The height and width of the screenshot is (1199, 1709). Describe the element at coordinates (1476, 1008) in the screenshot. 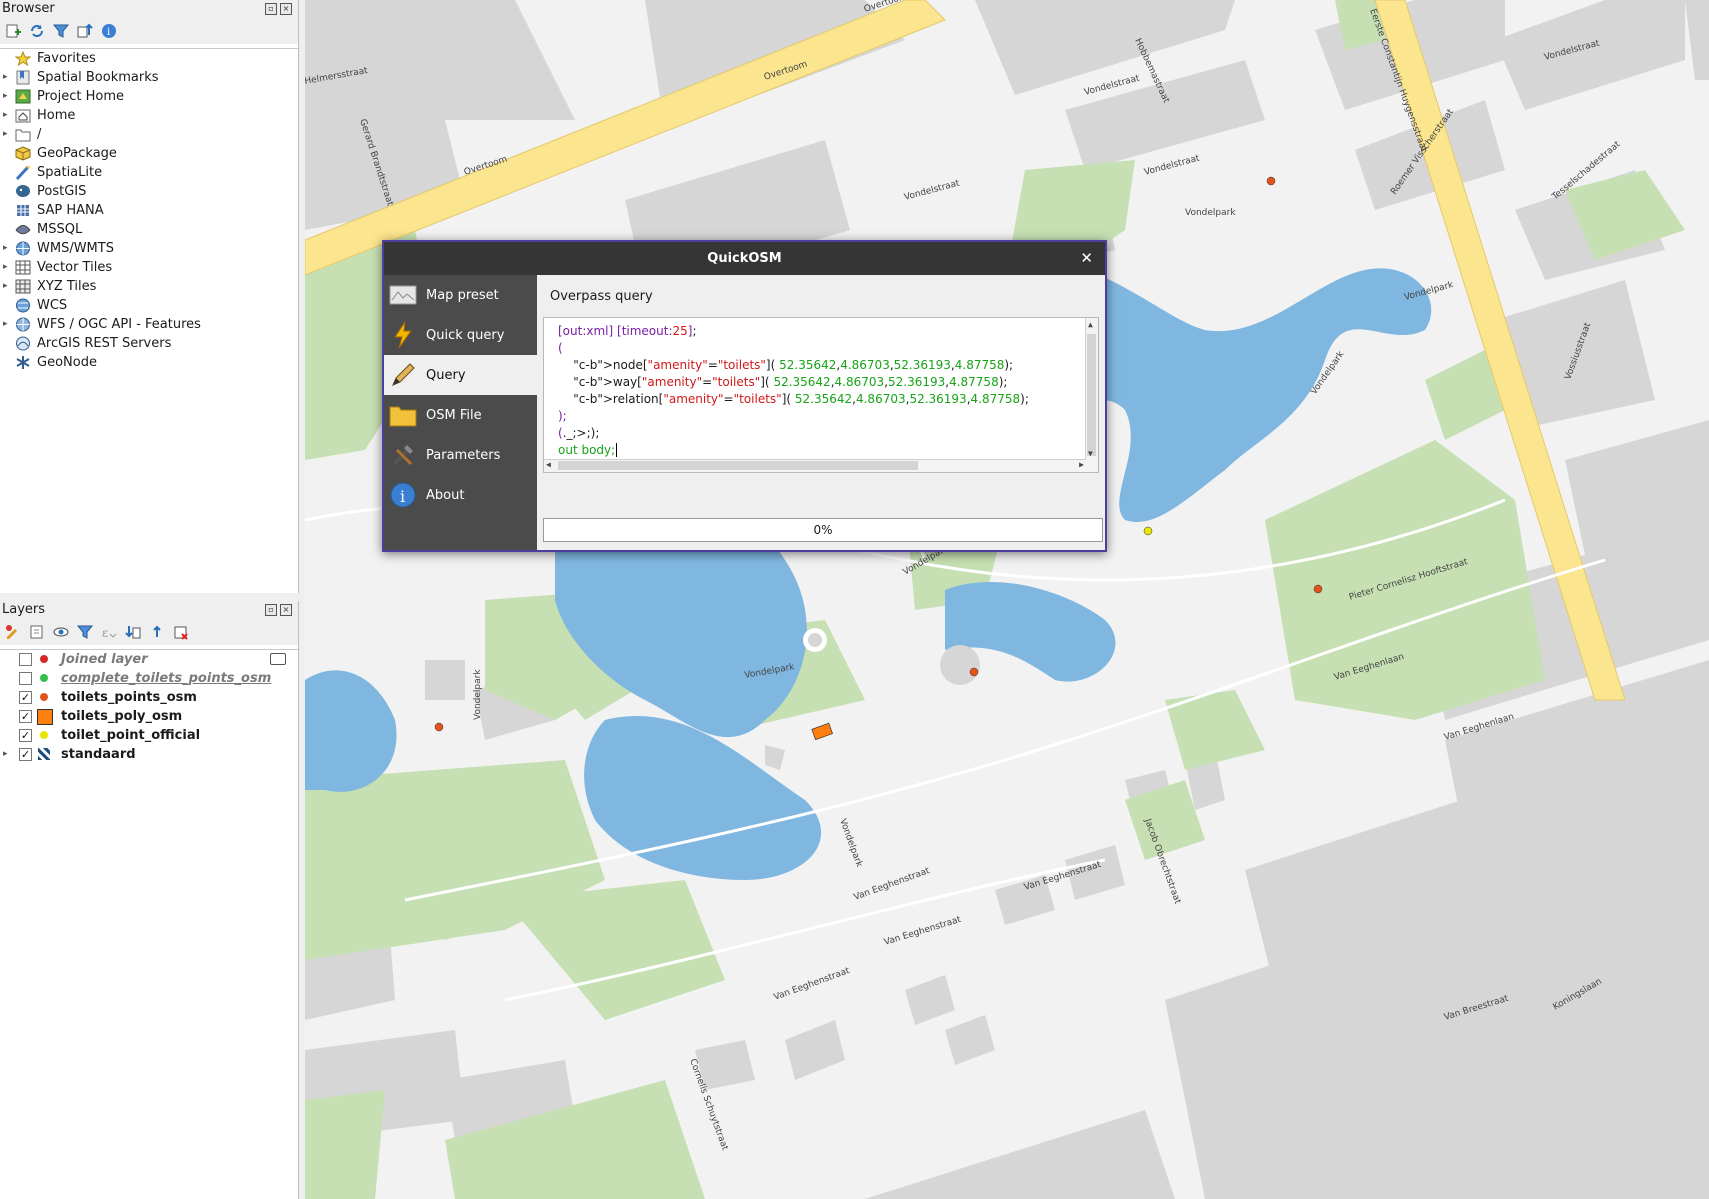

I see `street-label: Van Breestraat` at that location.